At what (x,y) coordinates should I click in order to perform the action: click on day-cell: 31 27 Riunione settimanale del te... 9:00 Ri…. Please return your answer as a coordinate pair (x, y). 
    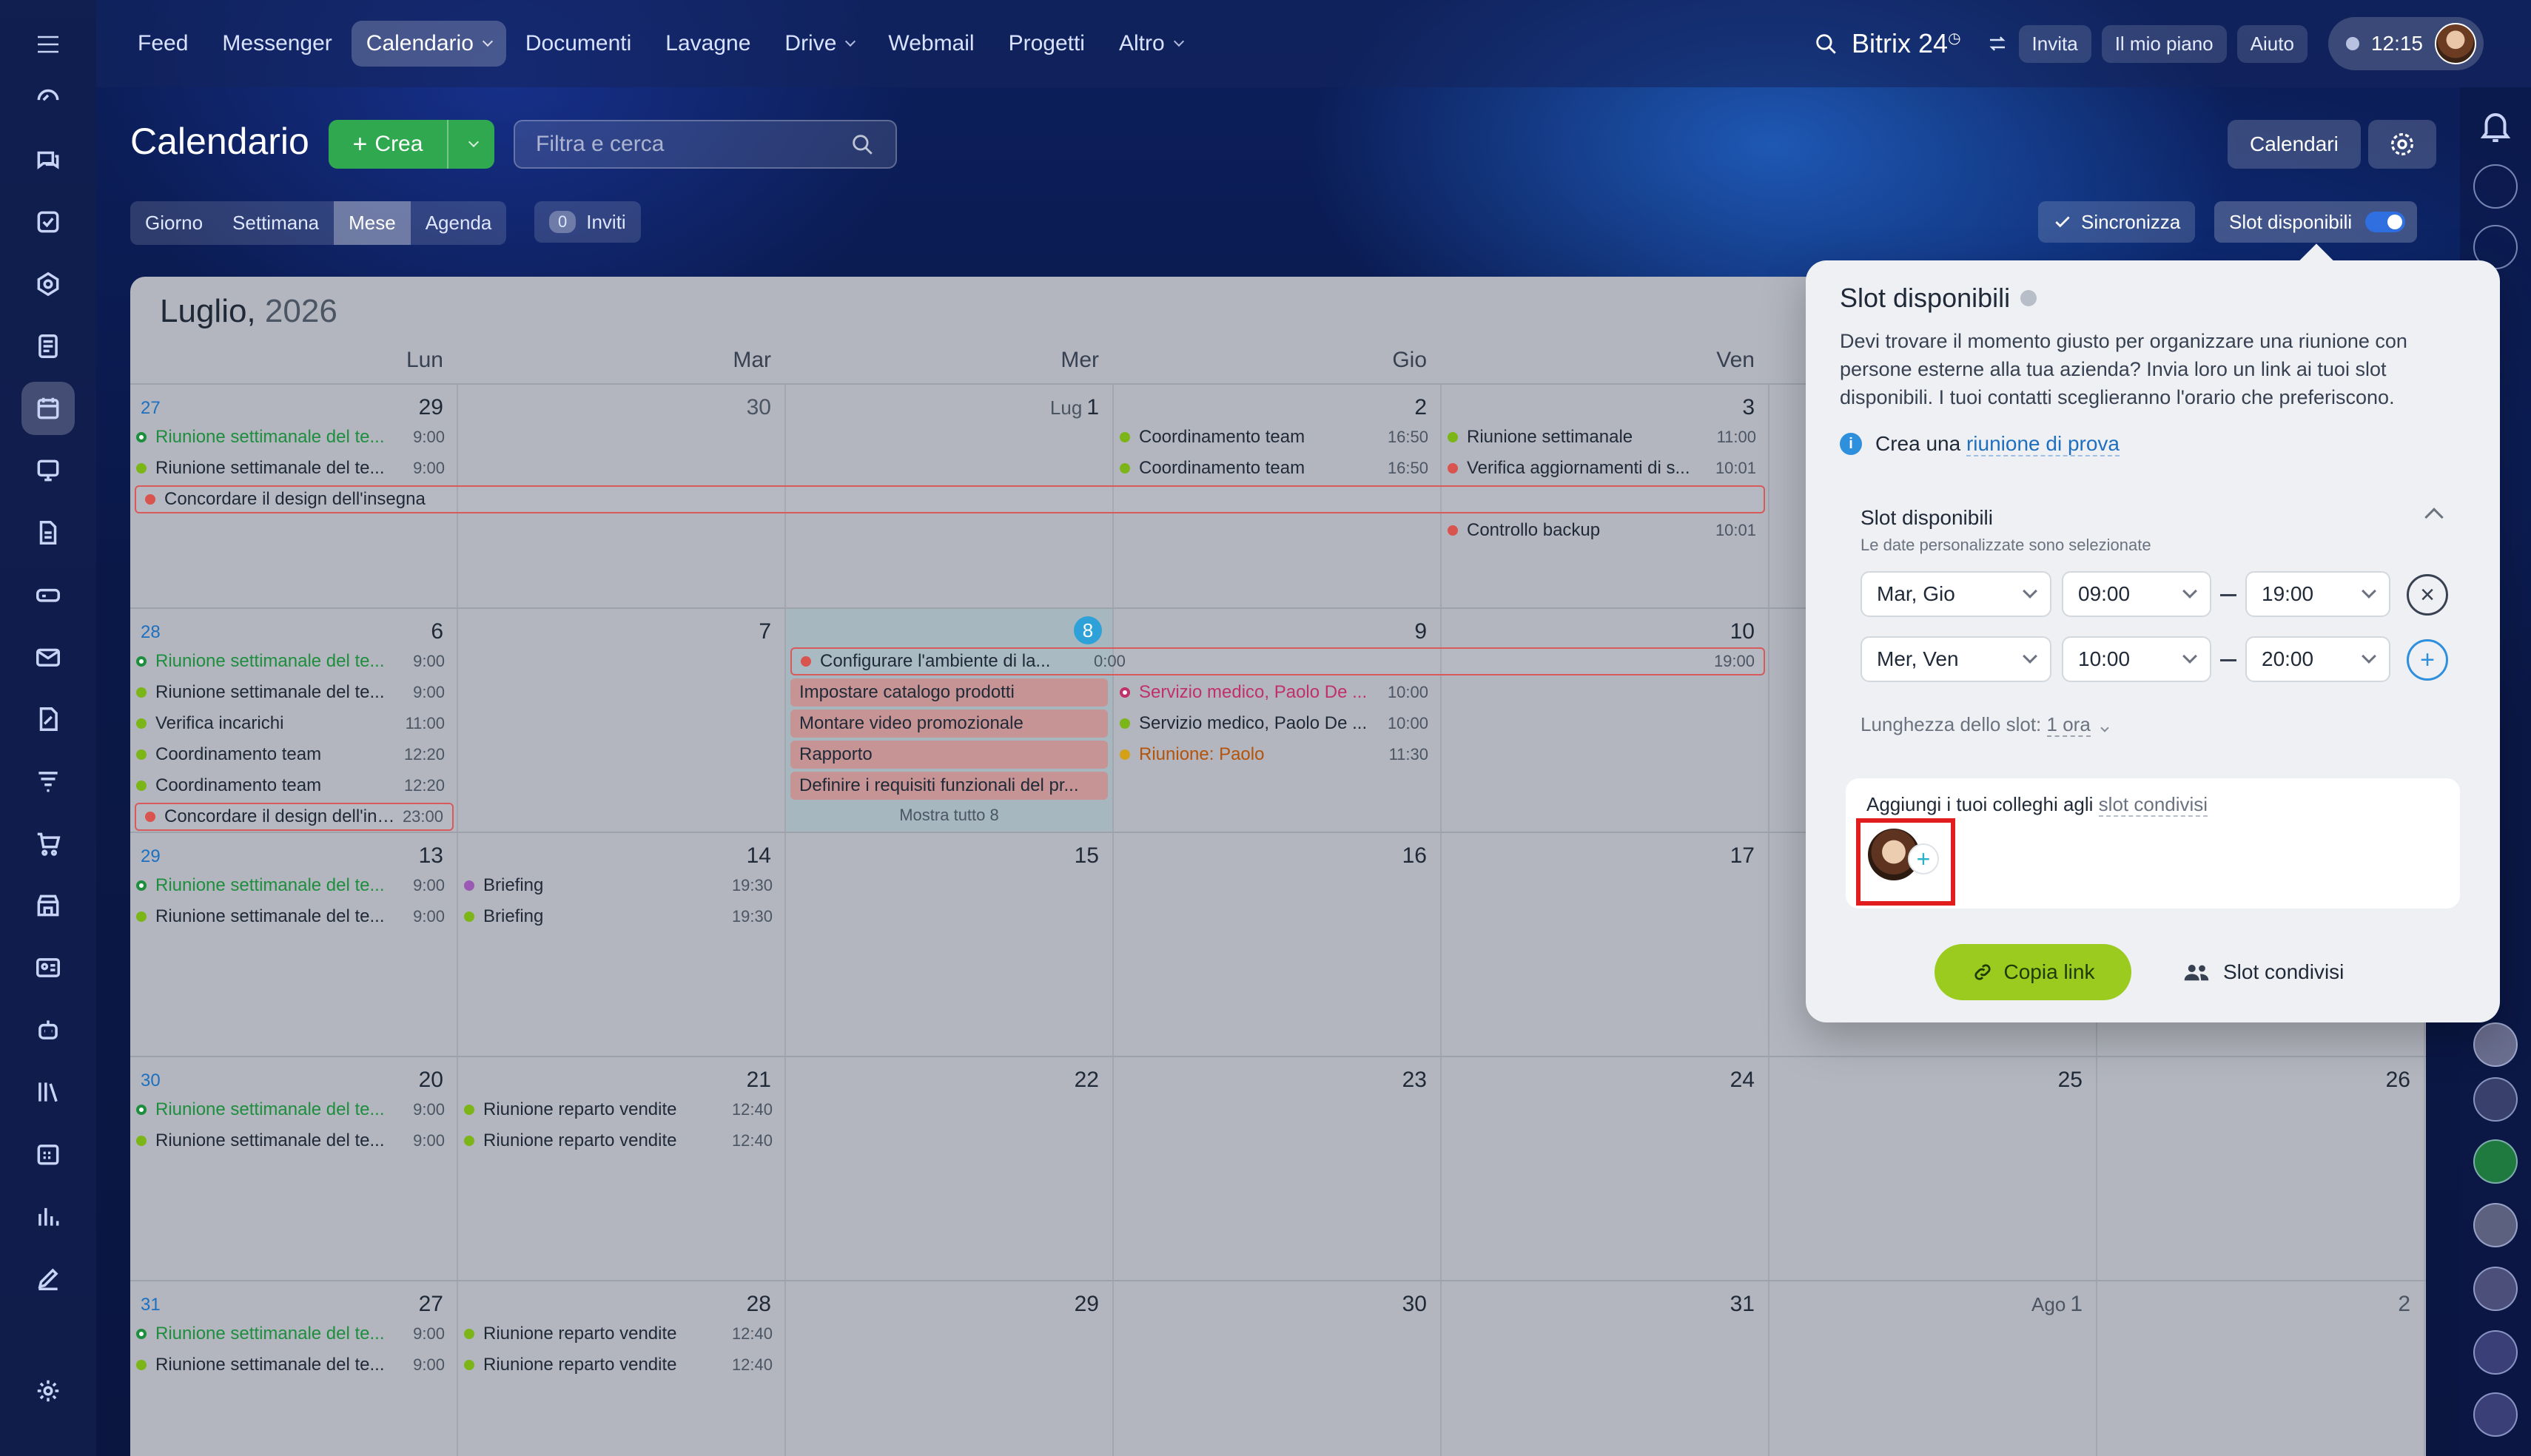
    Looking at the image, I should click on (294, 1368).